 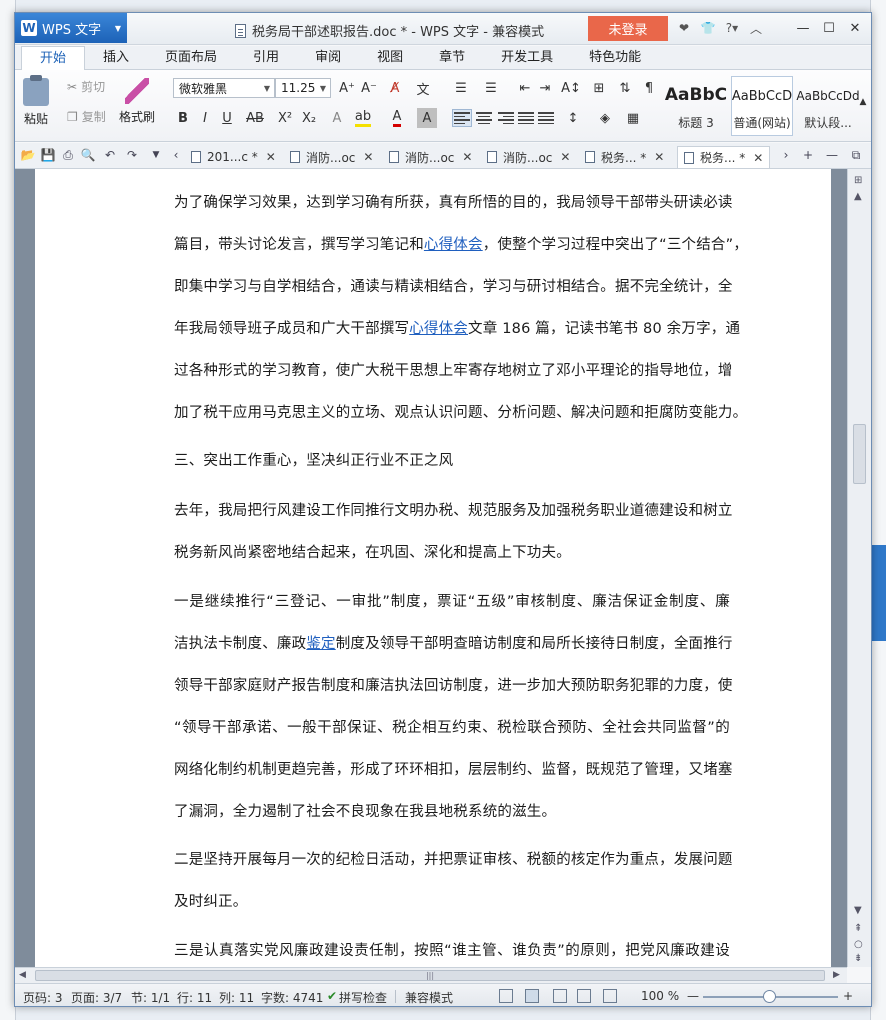 What do you see at coordinates (858, 910) in the screenshot?
I see `scroll-down-icon: ▼` at bounding box center [858, 910].